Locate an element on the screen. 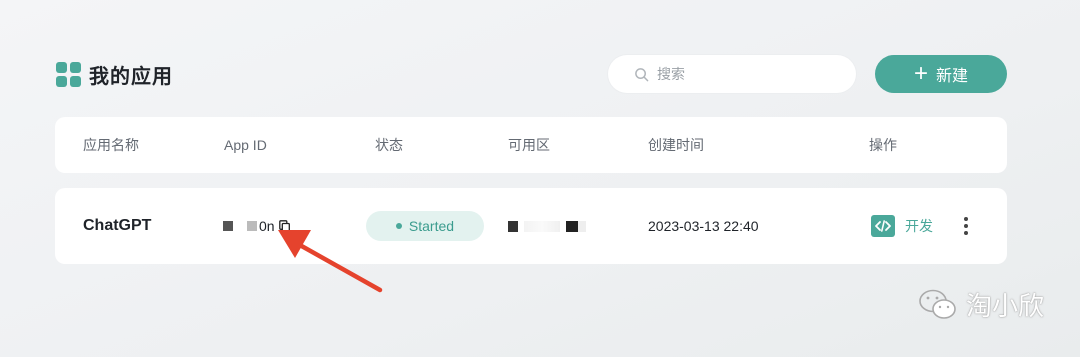 The width and height of the screenshot is (1080, 357). watermark: 淘小欣 is located at coordinates (981, 304).